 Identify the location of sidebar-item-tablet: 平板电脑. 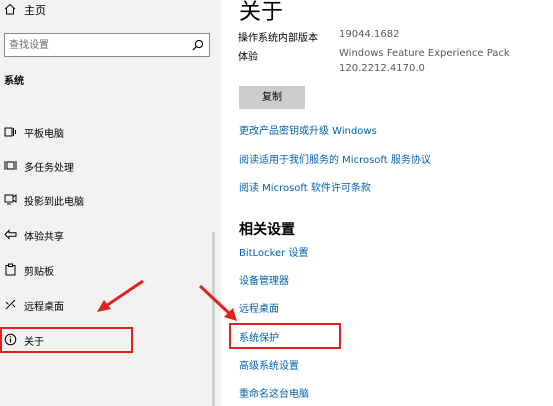
(108, 132).